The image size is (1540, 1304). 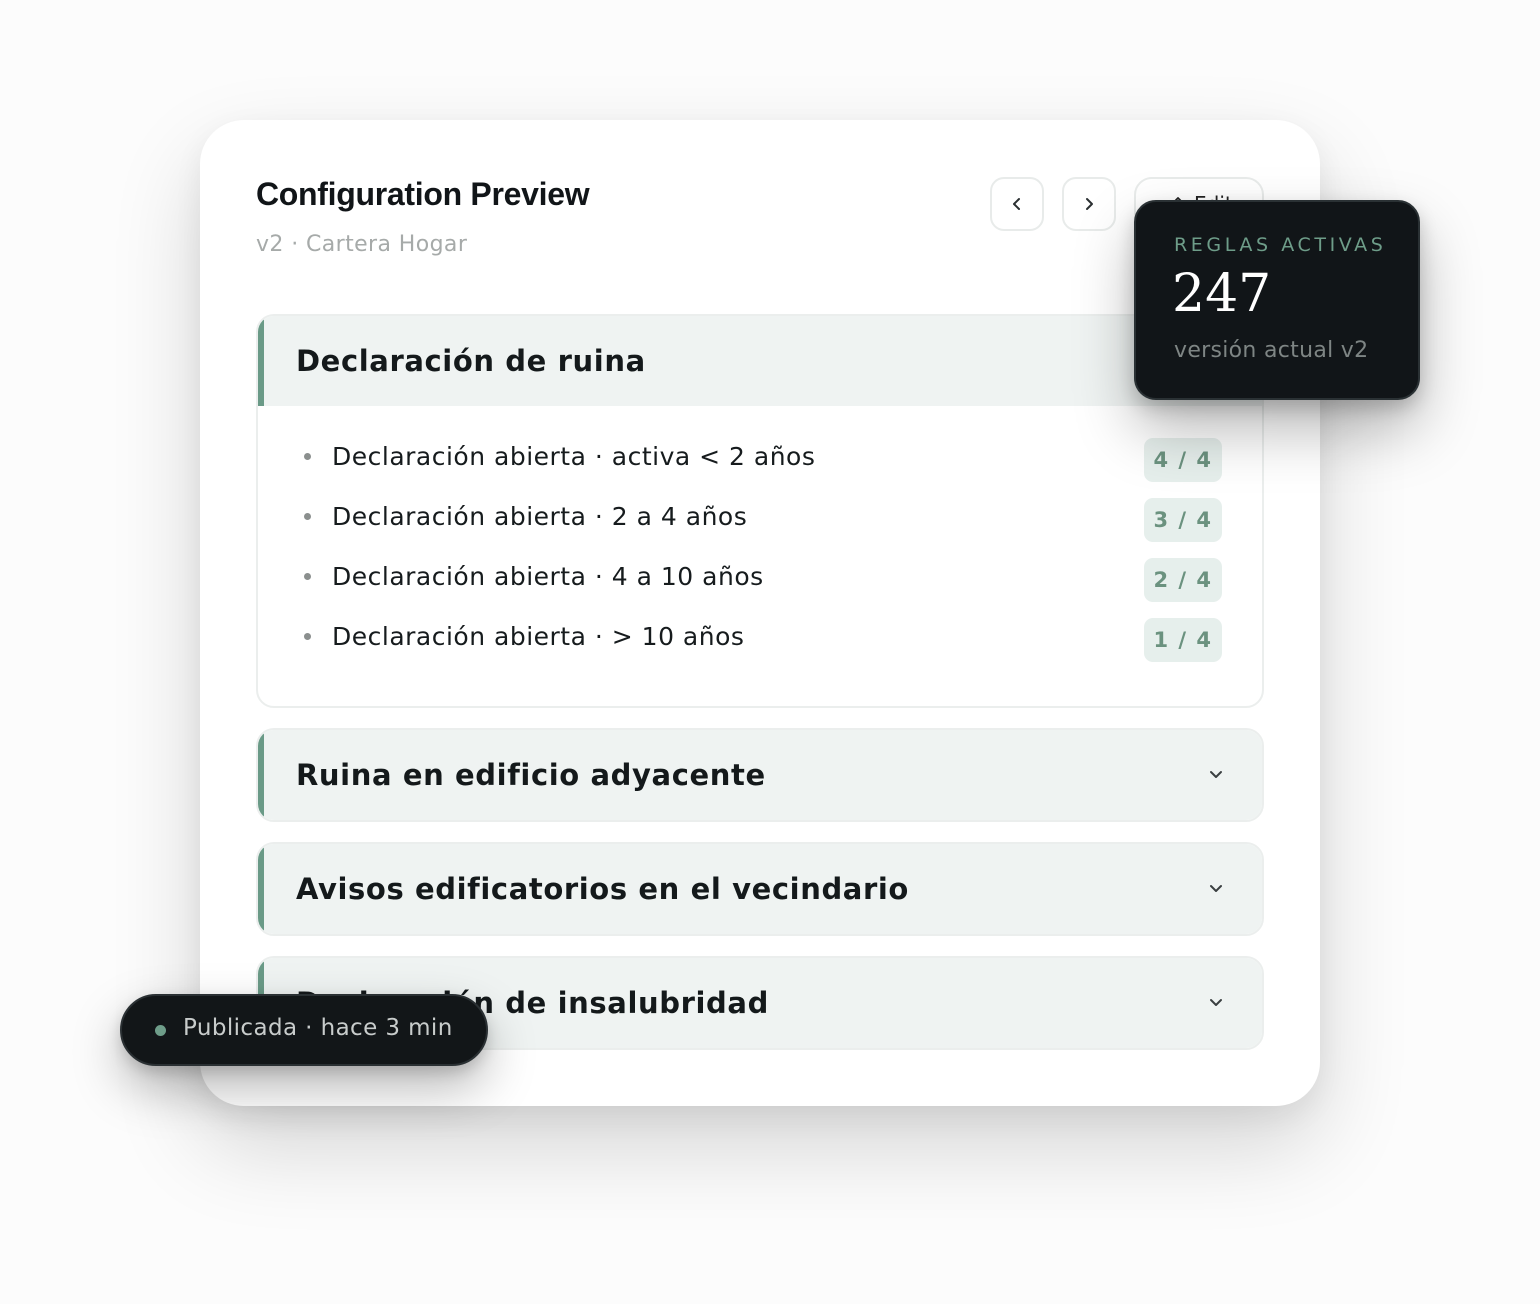 I want to click on list-item: Declaración abierta · 4 a 10 años 2 / 4, so click(x=760, y=578).